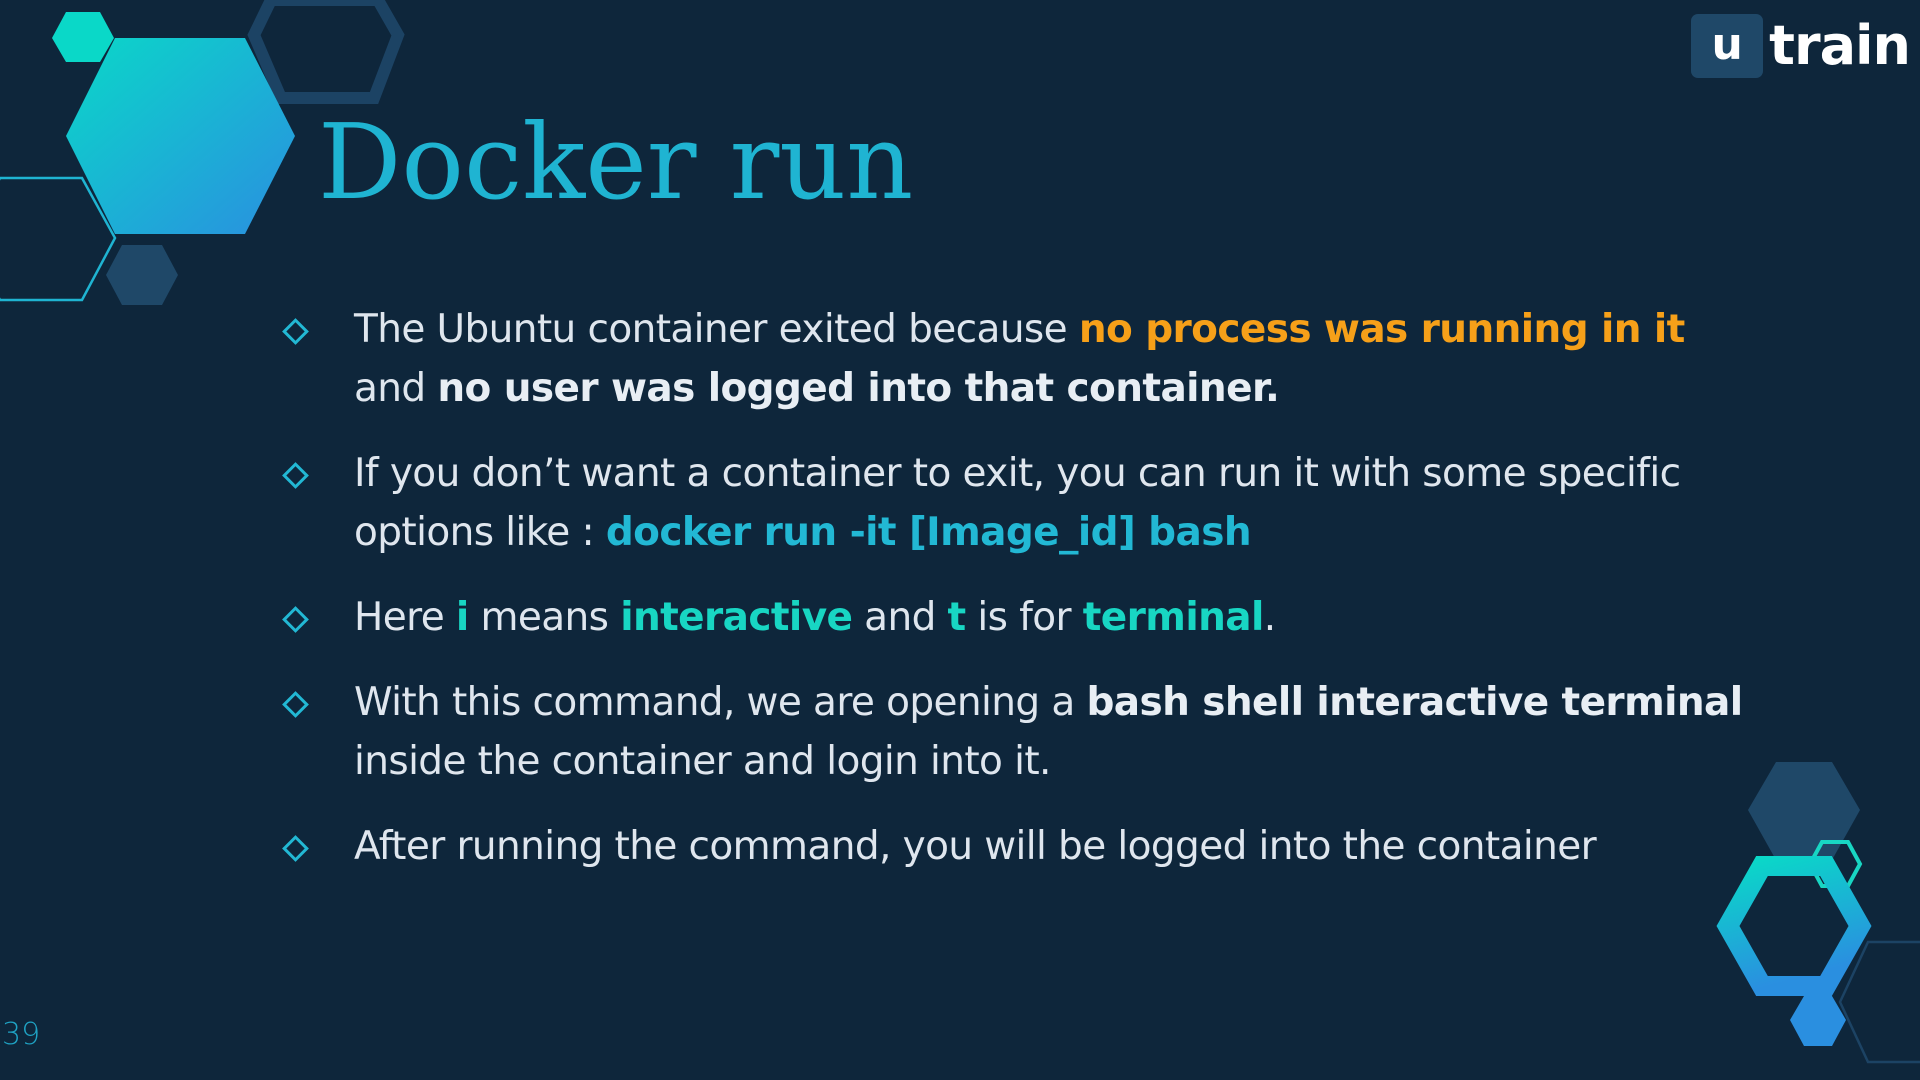 The width and height of the screenshot is (1920, 1080). I want to click on utrain-logo: u train, so click(1801, 46).